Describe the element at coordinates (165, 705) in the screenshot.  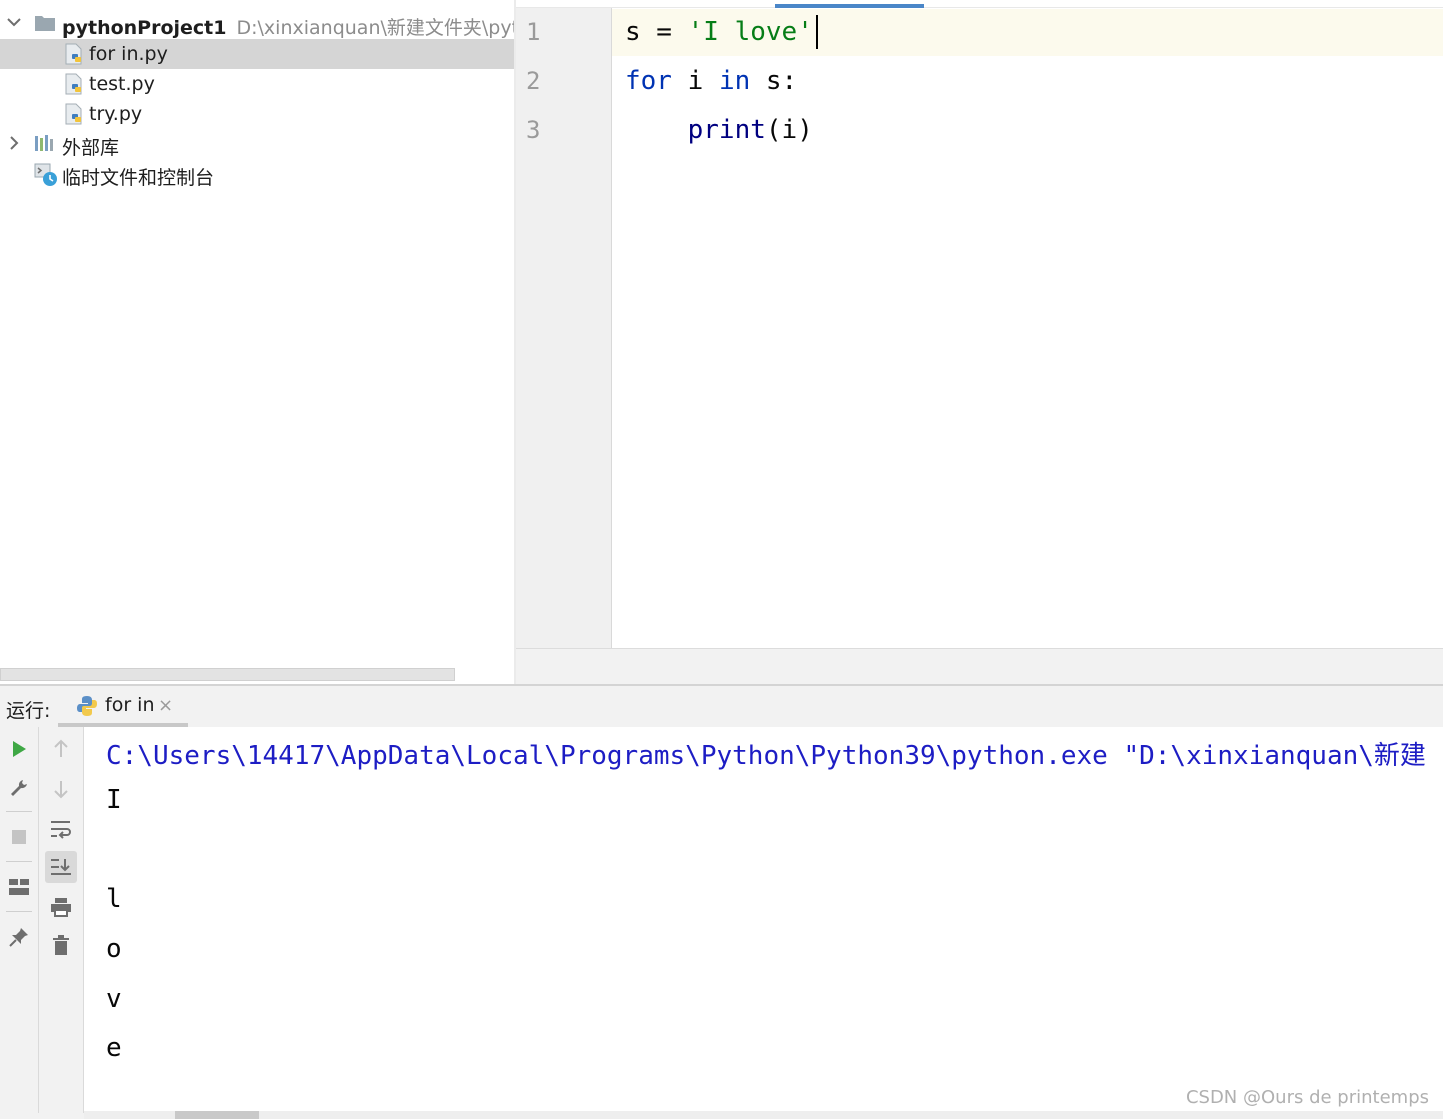
I see `close-icon: ×` at that location.